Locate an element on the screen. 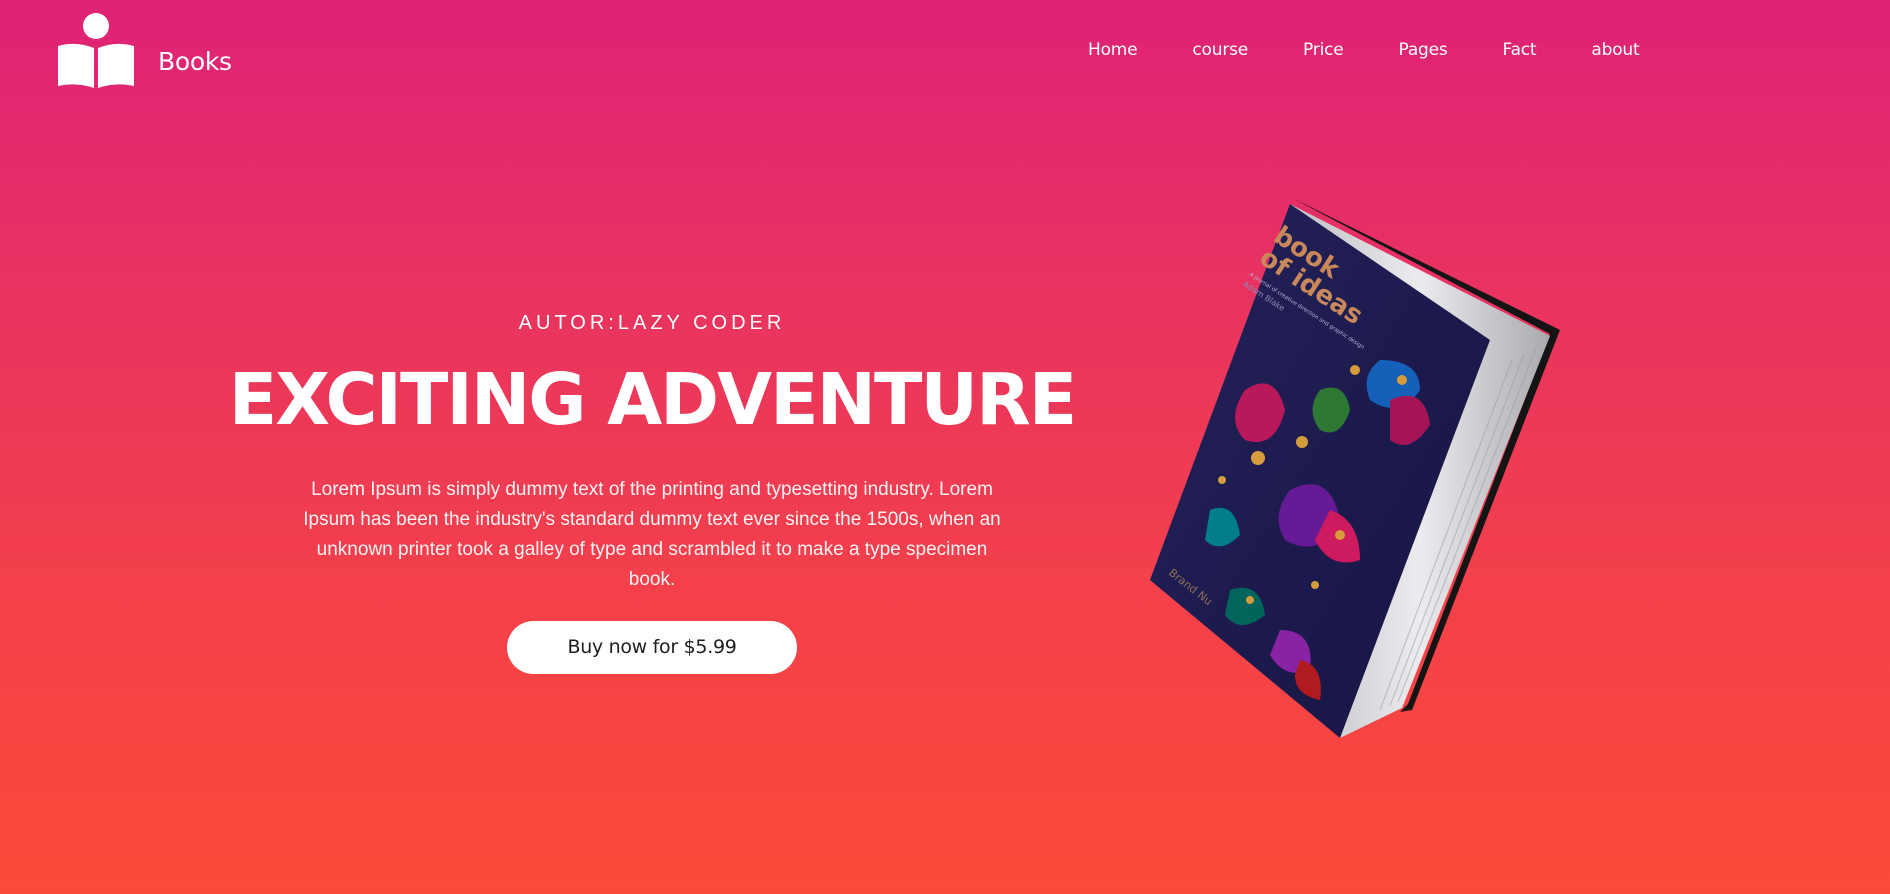  nav-home: Home is located at coordinates (1113, 50).